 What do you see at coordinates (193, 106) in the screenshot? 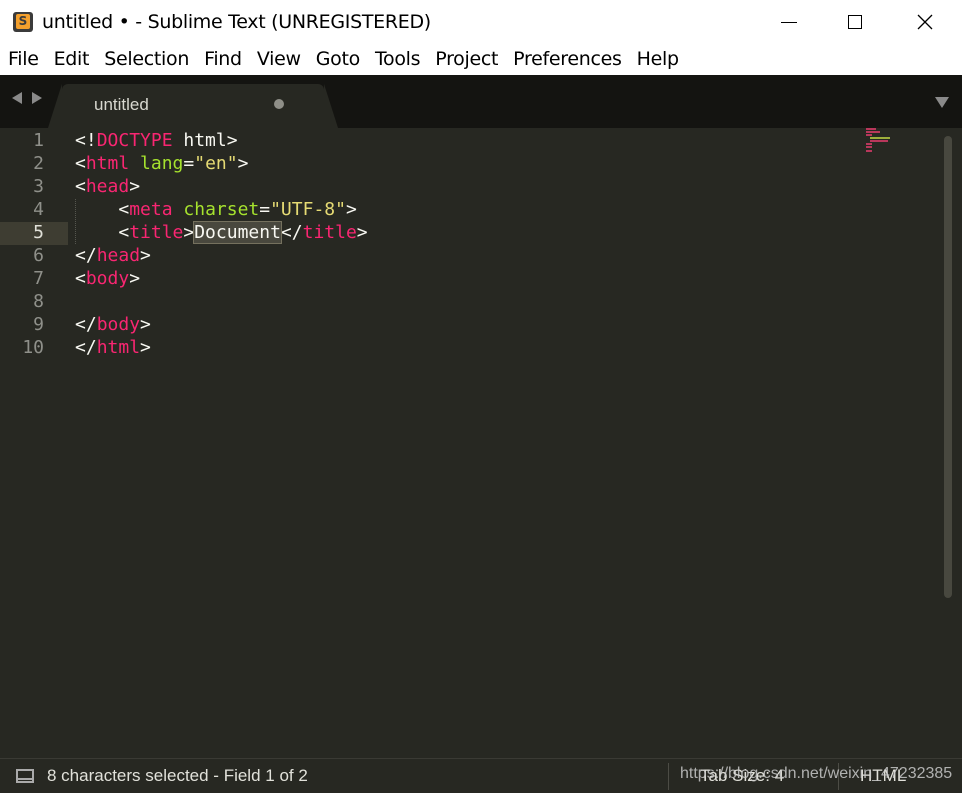
I see `tab-untitled: untitled` at bounding box center [193, 106].